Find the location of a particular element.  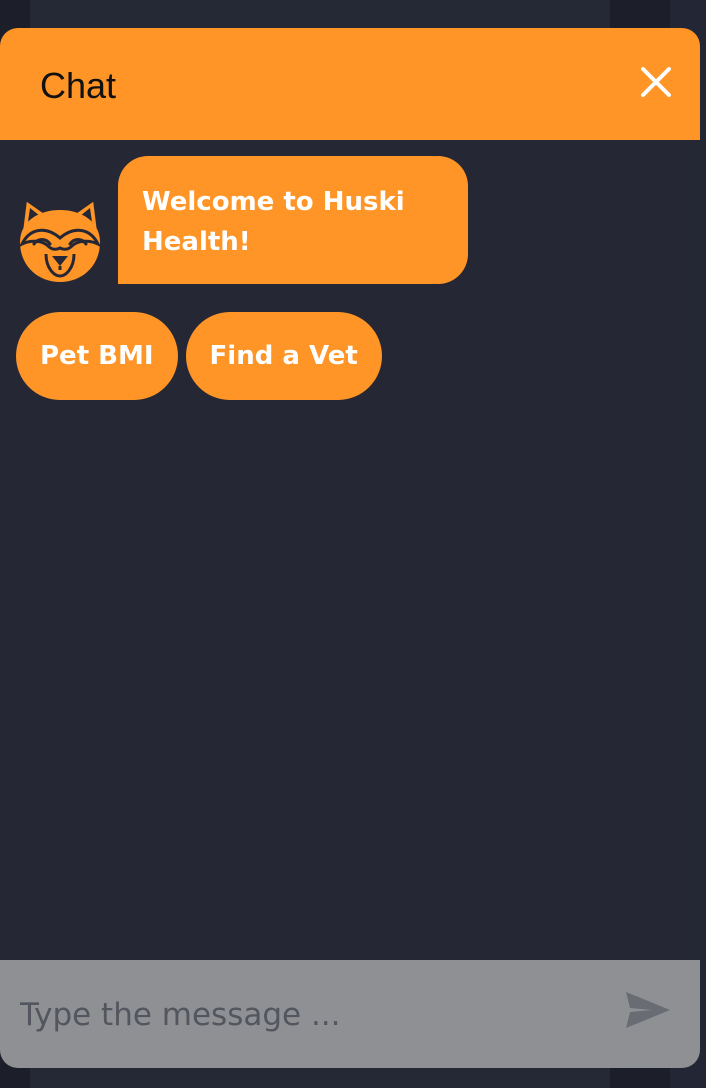

chat-title: Chat is located at coordinates (78, 85).